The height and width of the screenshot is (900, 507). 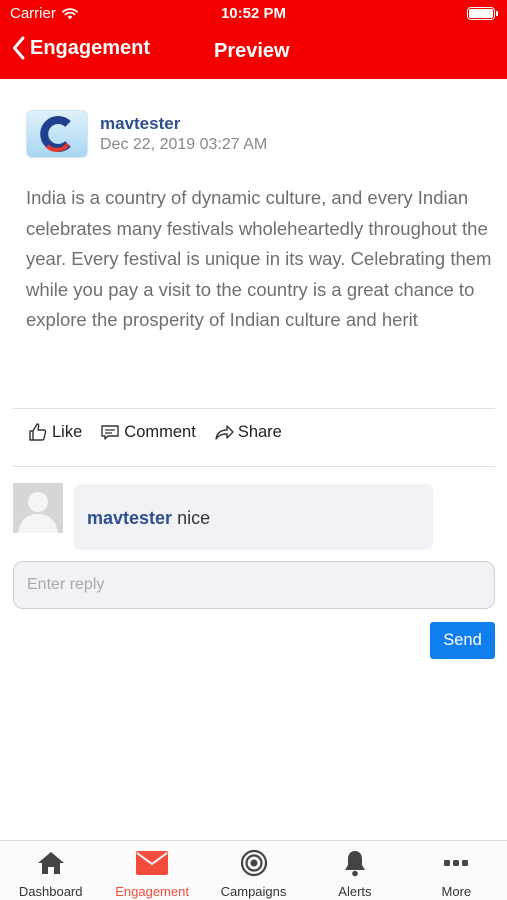 I want to click on brand-logo-icon, so click(x=55, y=134).